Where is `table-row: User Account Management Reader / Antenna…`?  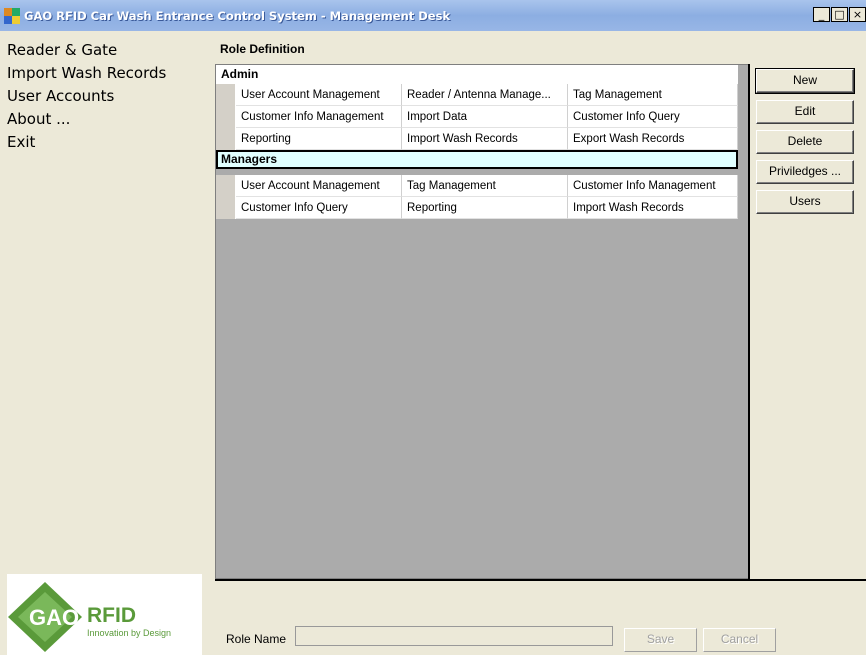 table-row: User Account Management Reader / Antenna… is located at coordinates (477, 95).